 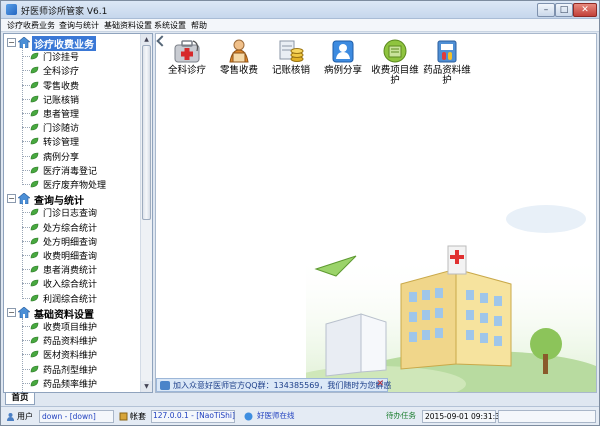 What do you see at coordinates (300, 25) in the screenshot?
I see `menu-bar: 诊疗收费业务 查询与统计 基础资料设置 系统设置 帮助` at bounding box center [300, 25].